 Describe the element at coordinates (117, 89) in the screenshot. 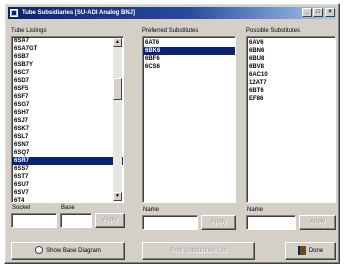

I see `scroll-thumb` at that location.